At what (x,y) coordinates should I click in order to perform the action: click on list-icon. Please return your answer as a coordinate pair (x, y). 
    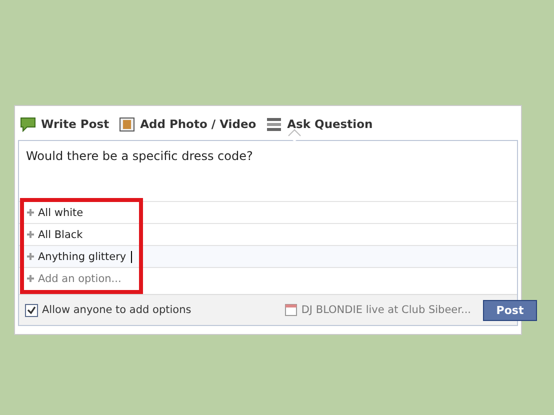
    Looking at the image, I should click on (274, 124).